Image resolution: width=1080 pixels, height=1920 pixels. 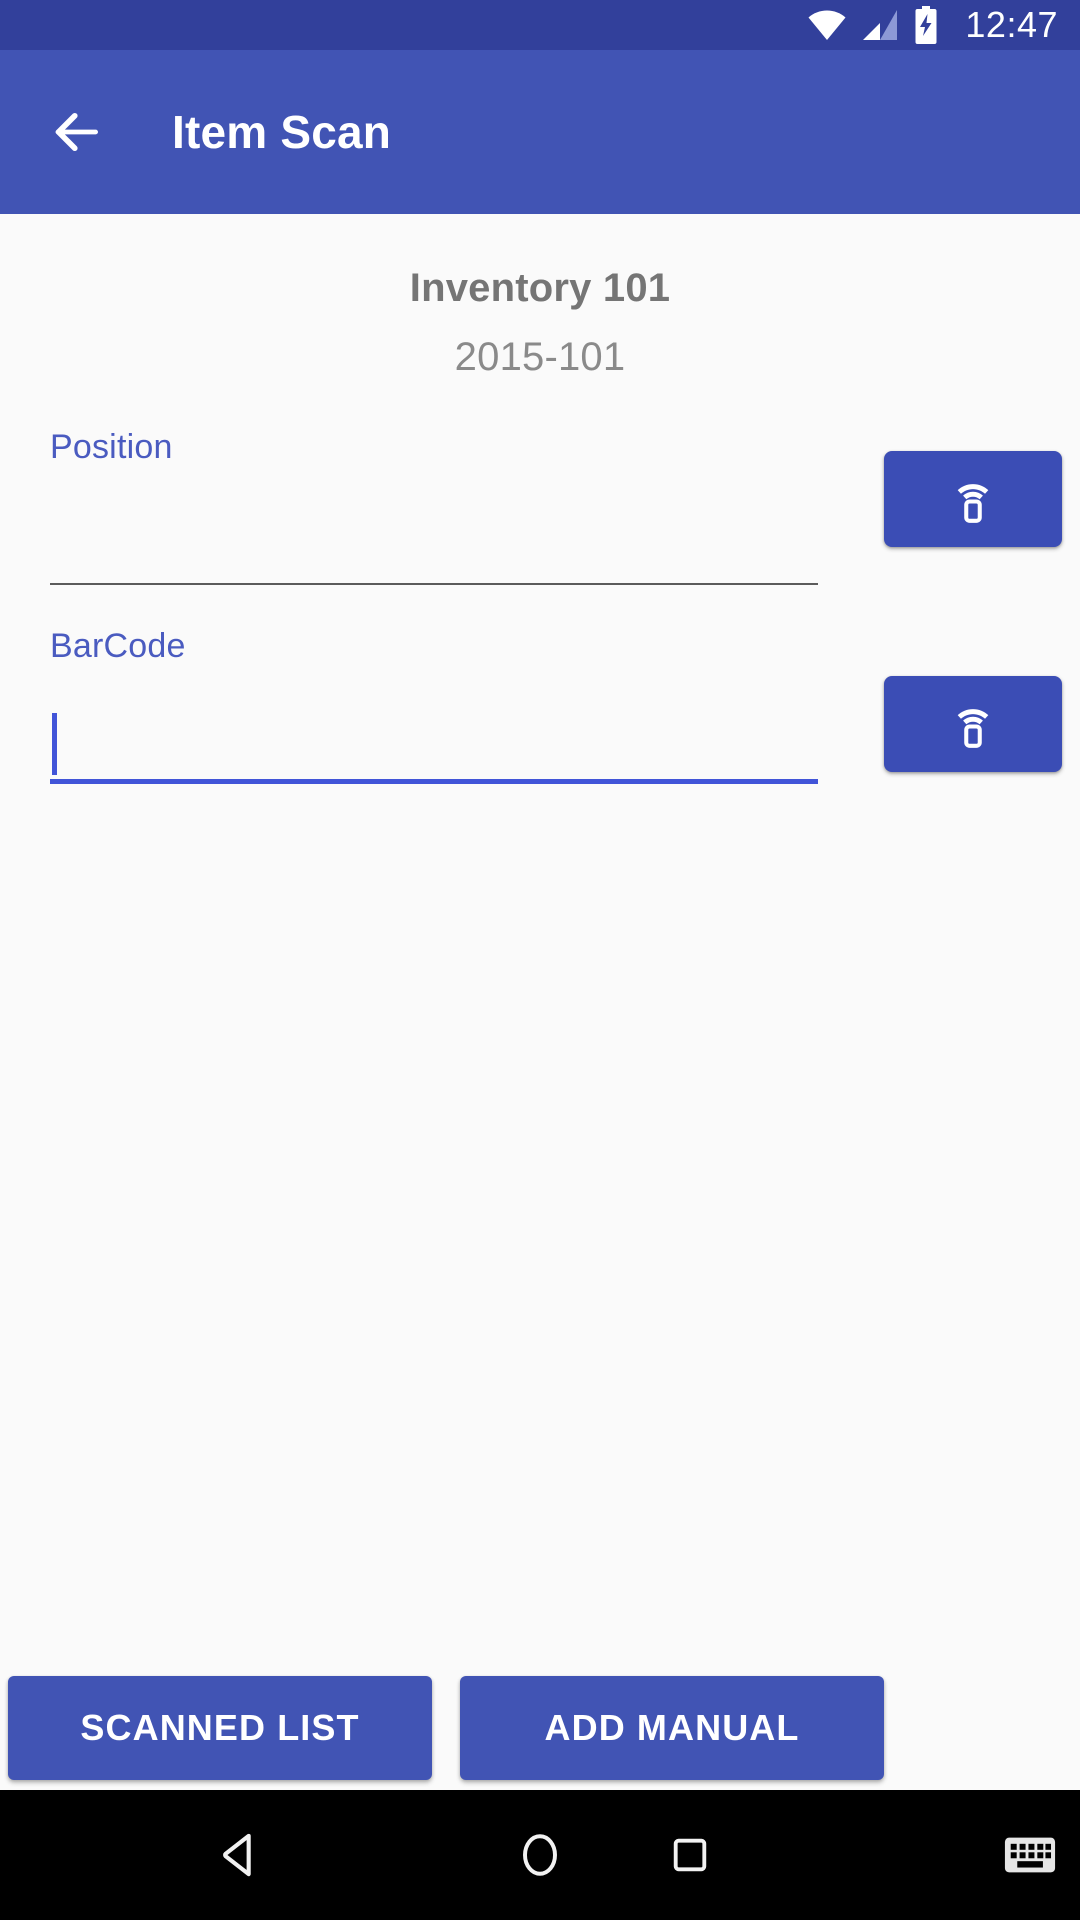 I want to click on app-bar: Item Scan, so click(x=540, y=132).